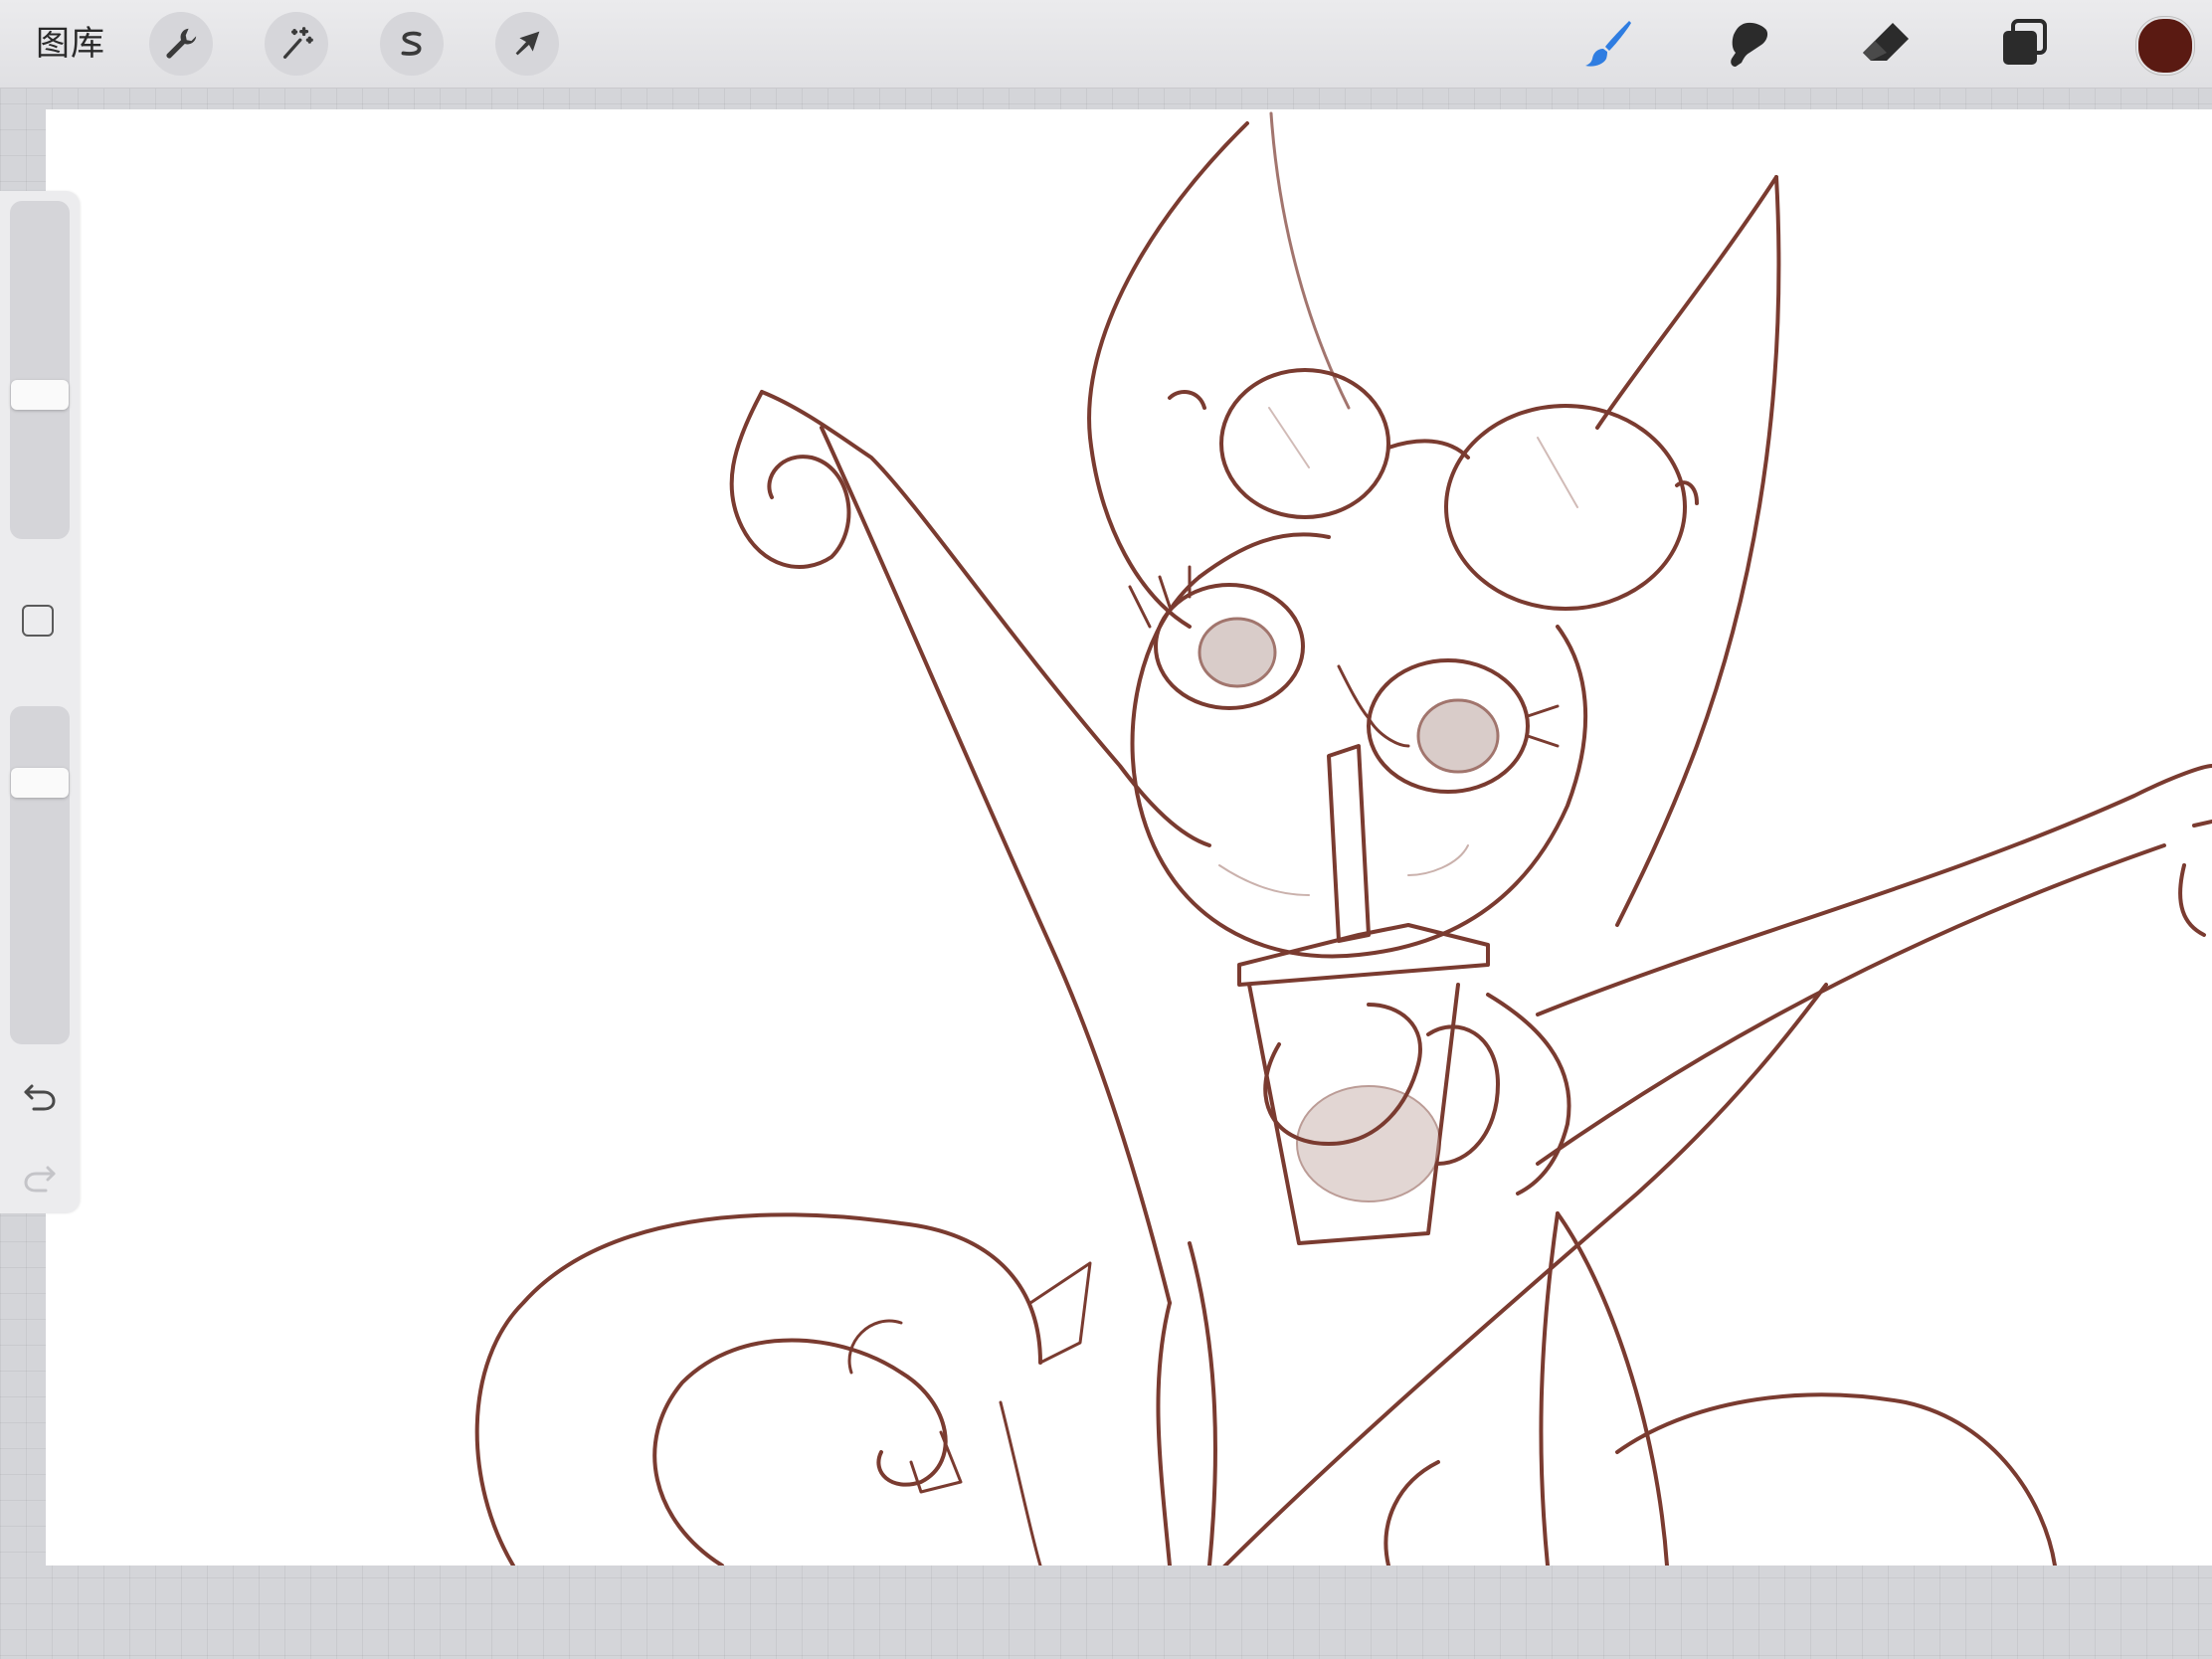  I want to click on brush-opacity-slider, so click(40, 875).